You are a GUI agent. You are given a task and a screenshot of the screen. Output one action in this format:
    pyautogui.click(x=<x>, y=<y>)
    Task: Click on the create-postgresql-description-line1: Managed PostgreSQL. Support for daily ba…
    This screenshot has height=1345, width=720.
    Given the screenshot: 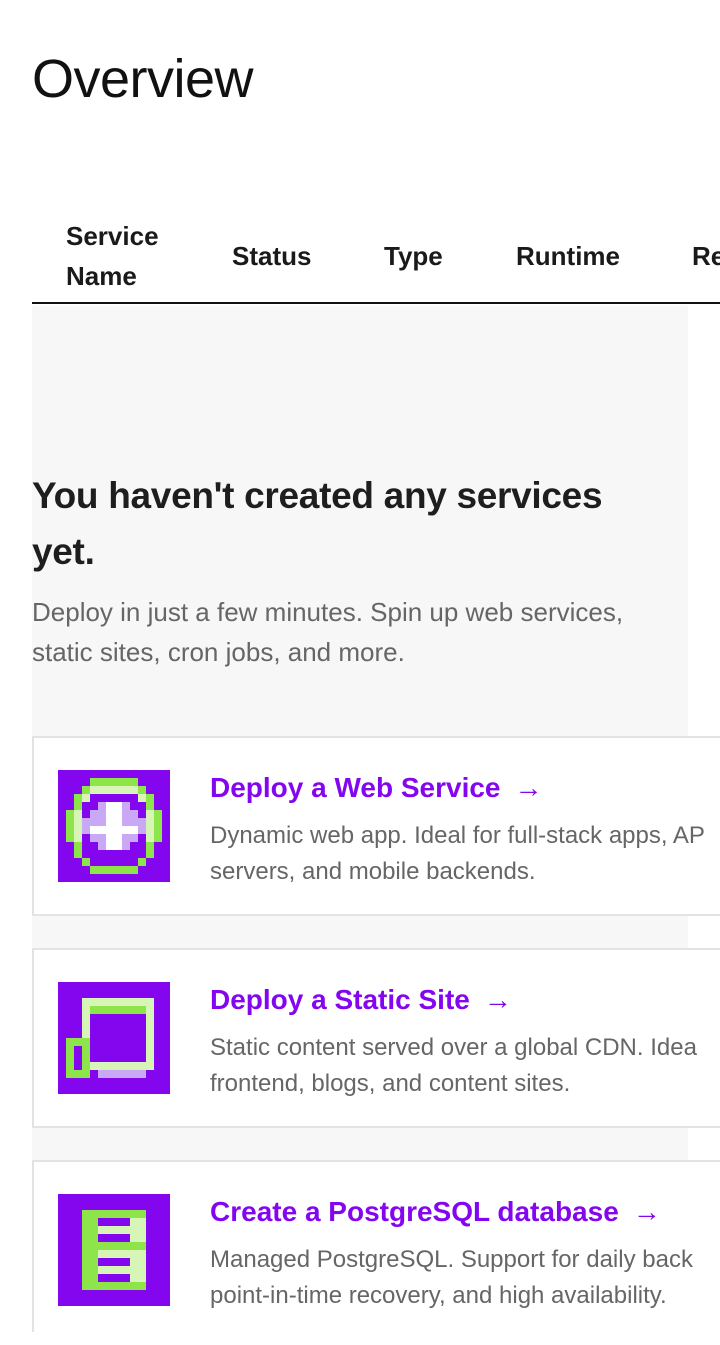 What is the action you would take?
    pyautogui.click(x=451, y=1259)
    